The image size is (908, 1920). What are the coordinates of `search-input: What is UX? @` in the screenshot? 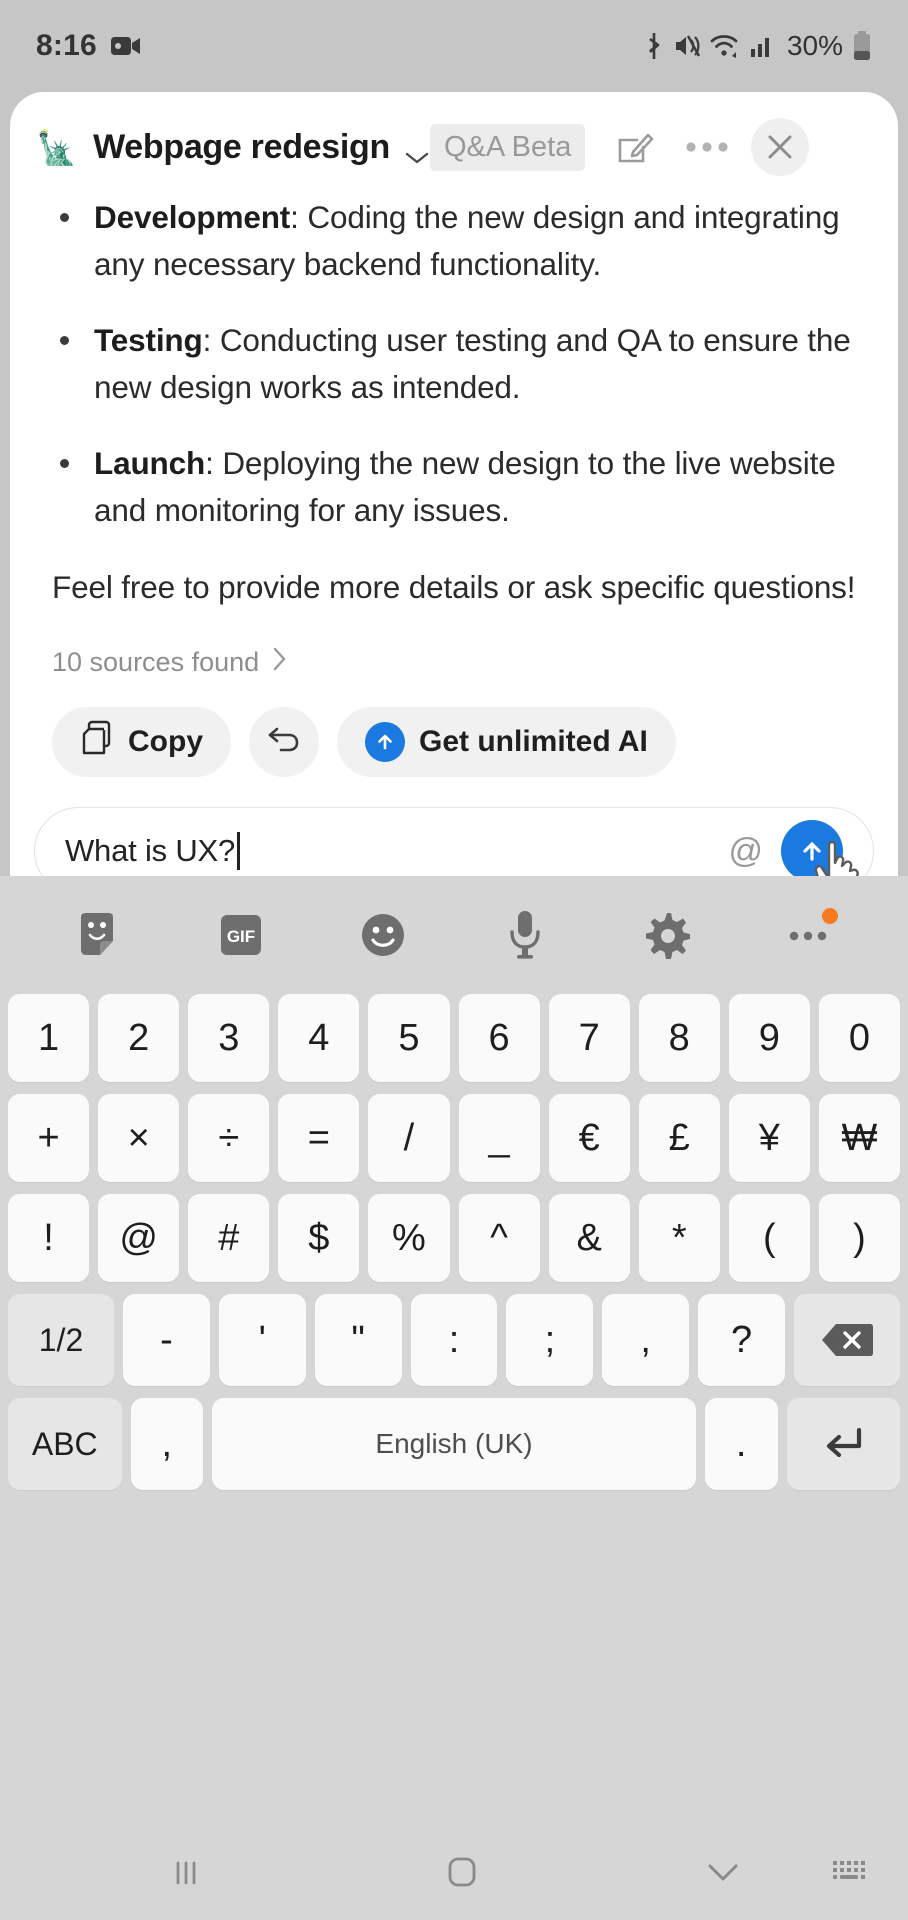 It's located at (454, 841).